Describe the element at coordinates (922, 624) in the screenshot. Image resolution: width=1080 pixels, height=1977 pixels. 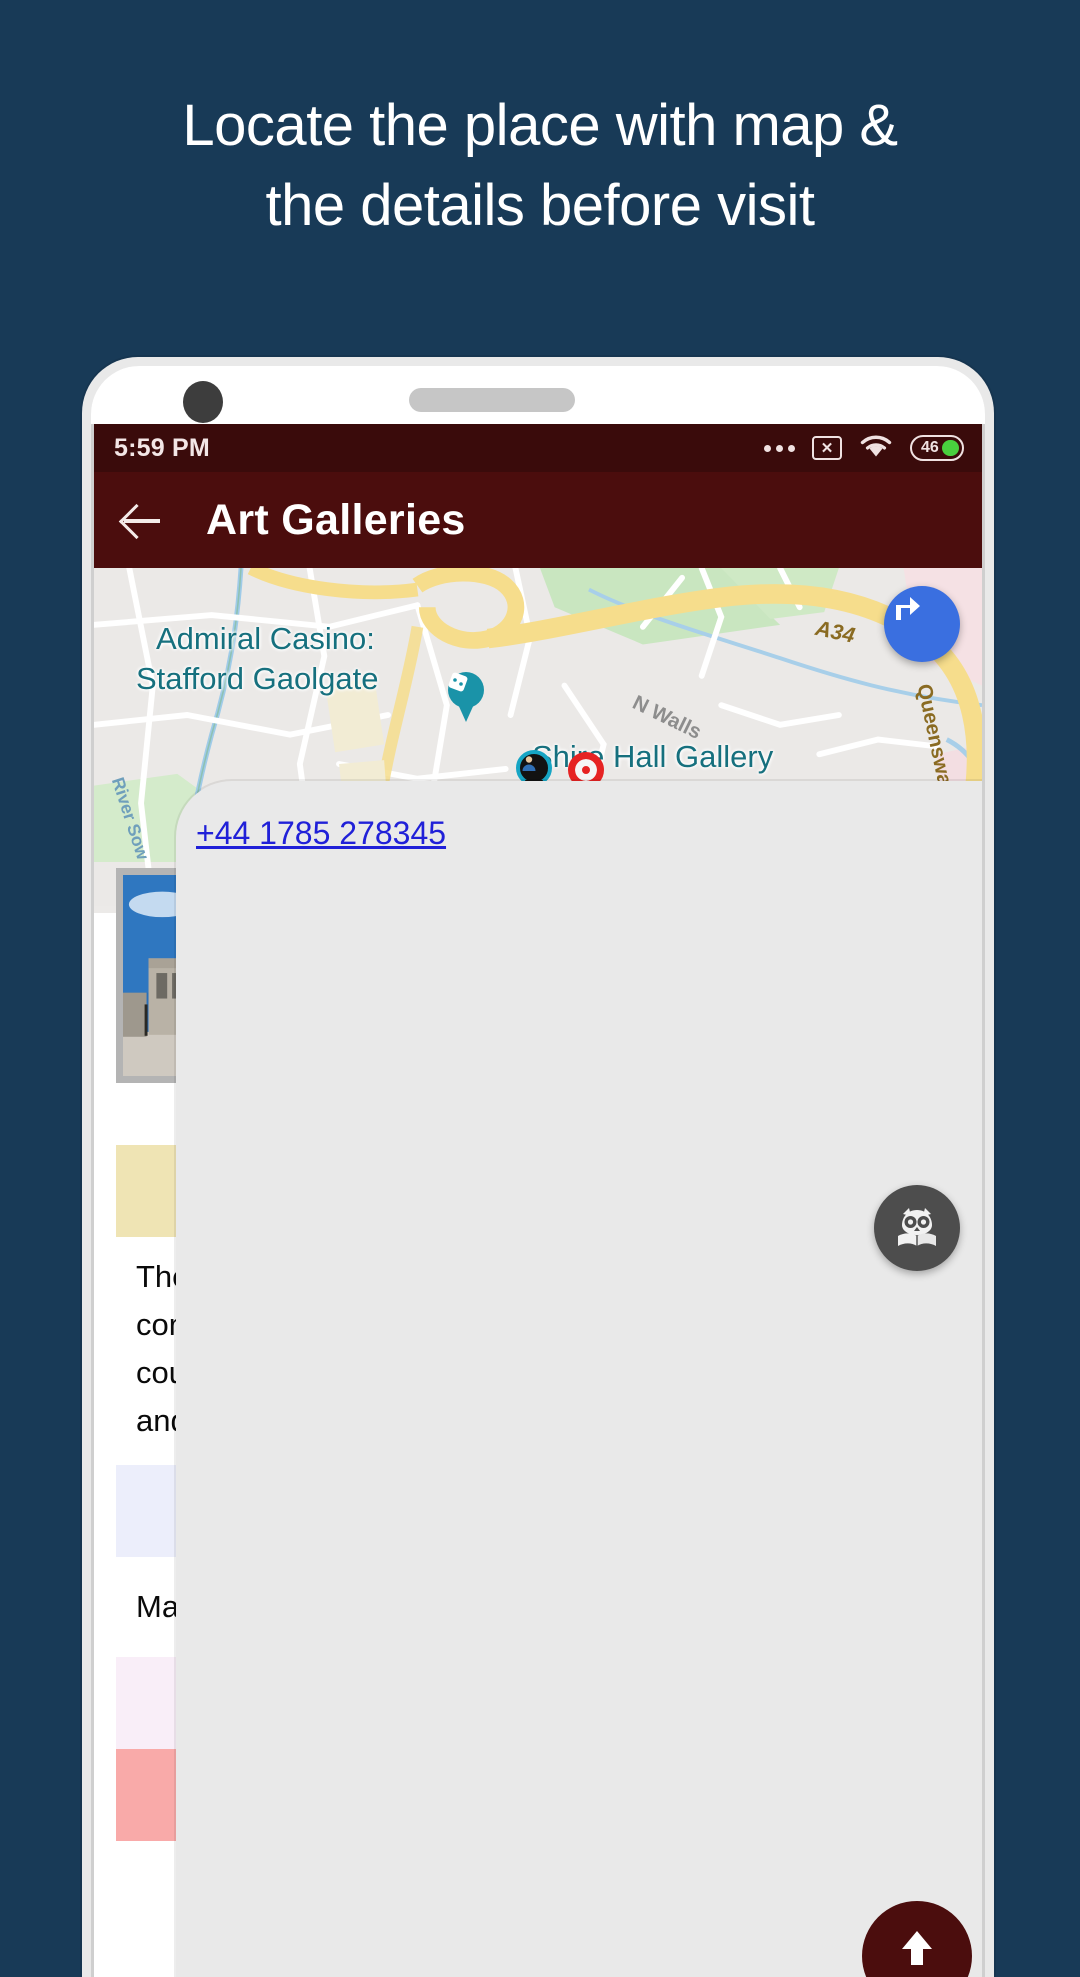
I see `directions-fab` at that location.